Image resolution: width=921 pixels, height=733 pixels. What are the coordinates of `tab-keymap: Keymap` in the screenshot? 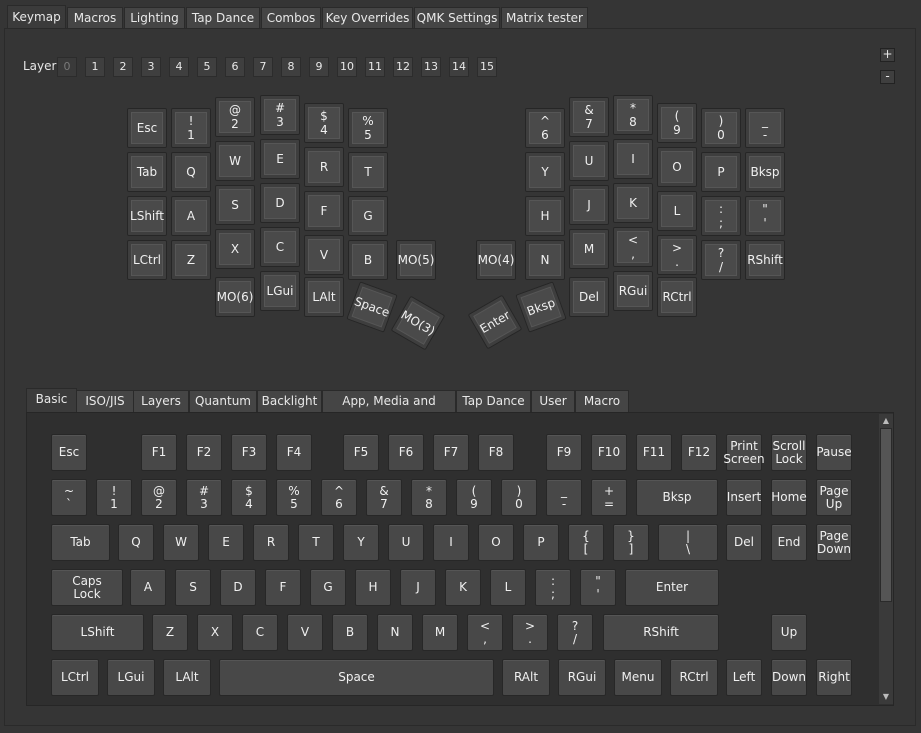 It's located at (36, 17).